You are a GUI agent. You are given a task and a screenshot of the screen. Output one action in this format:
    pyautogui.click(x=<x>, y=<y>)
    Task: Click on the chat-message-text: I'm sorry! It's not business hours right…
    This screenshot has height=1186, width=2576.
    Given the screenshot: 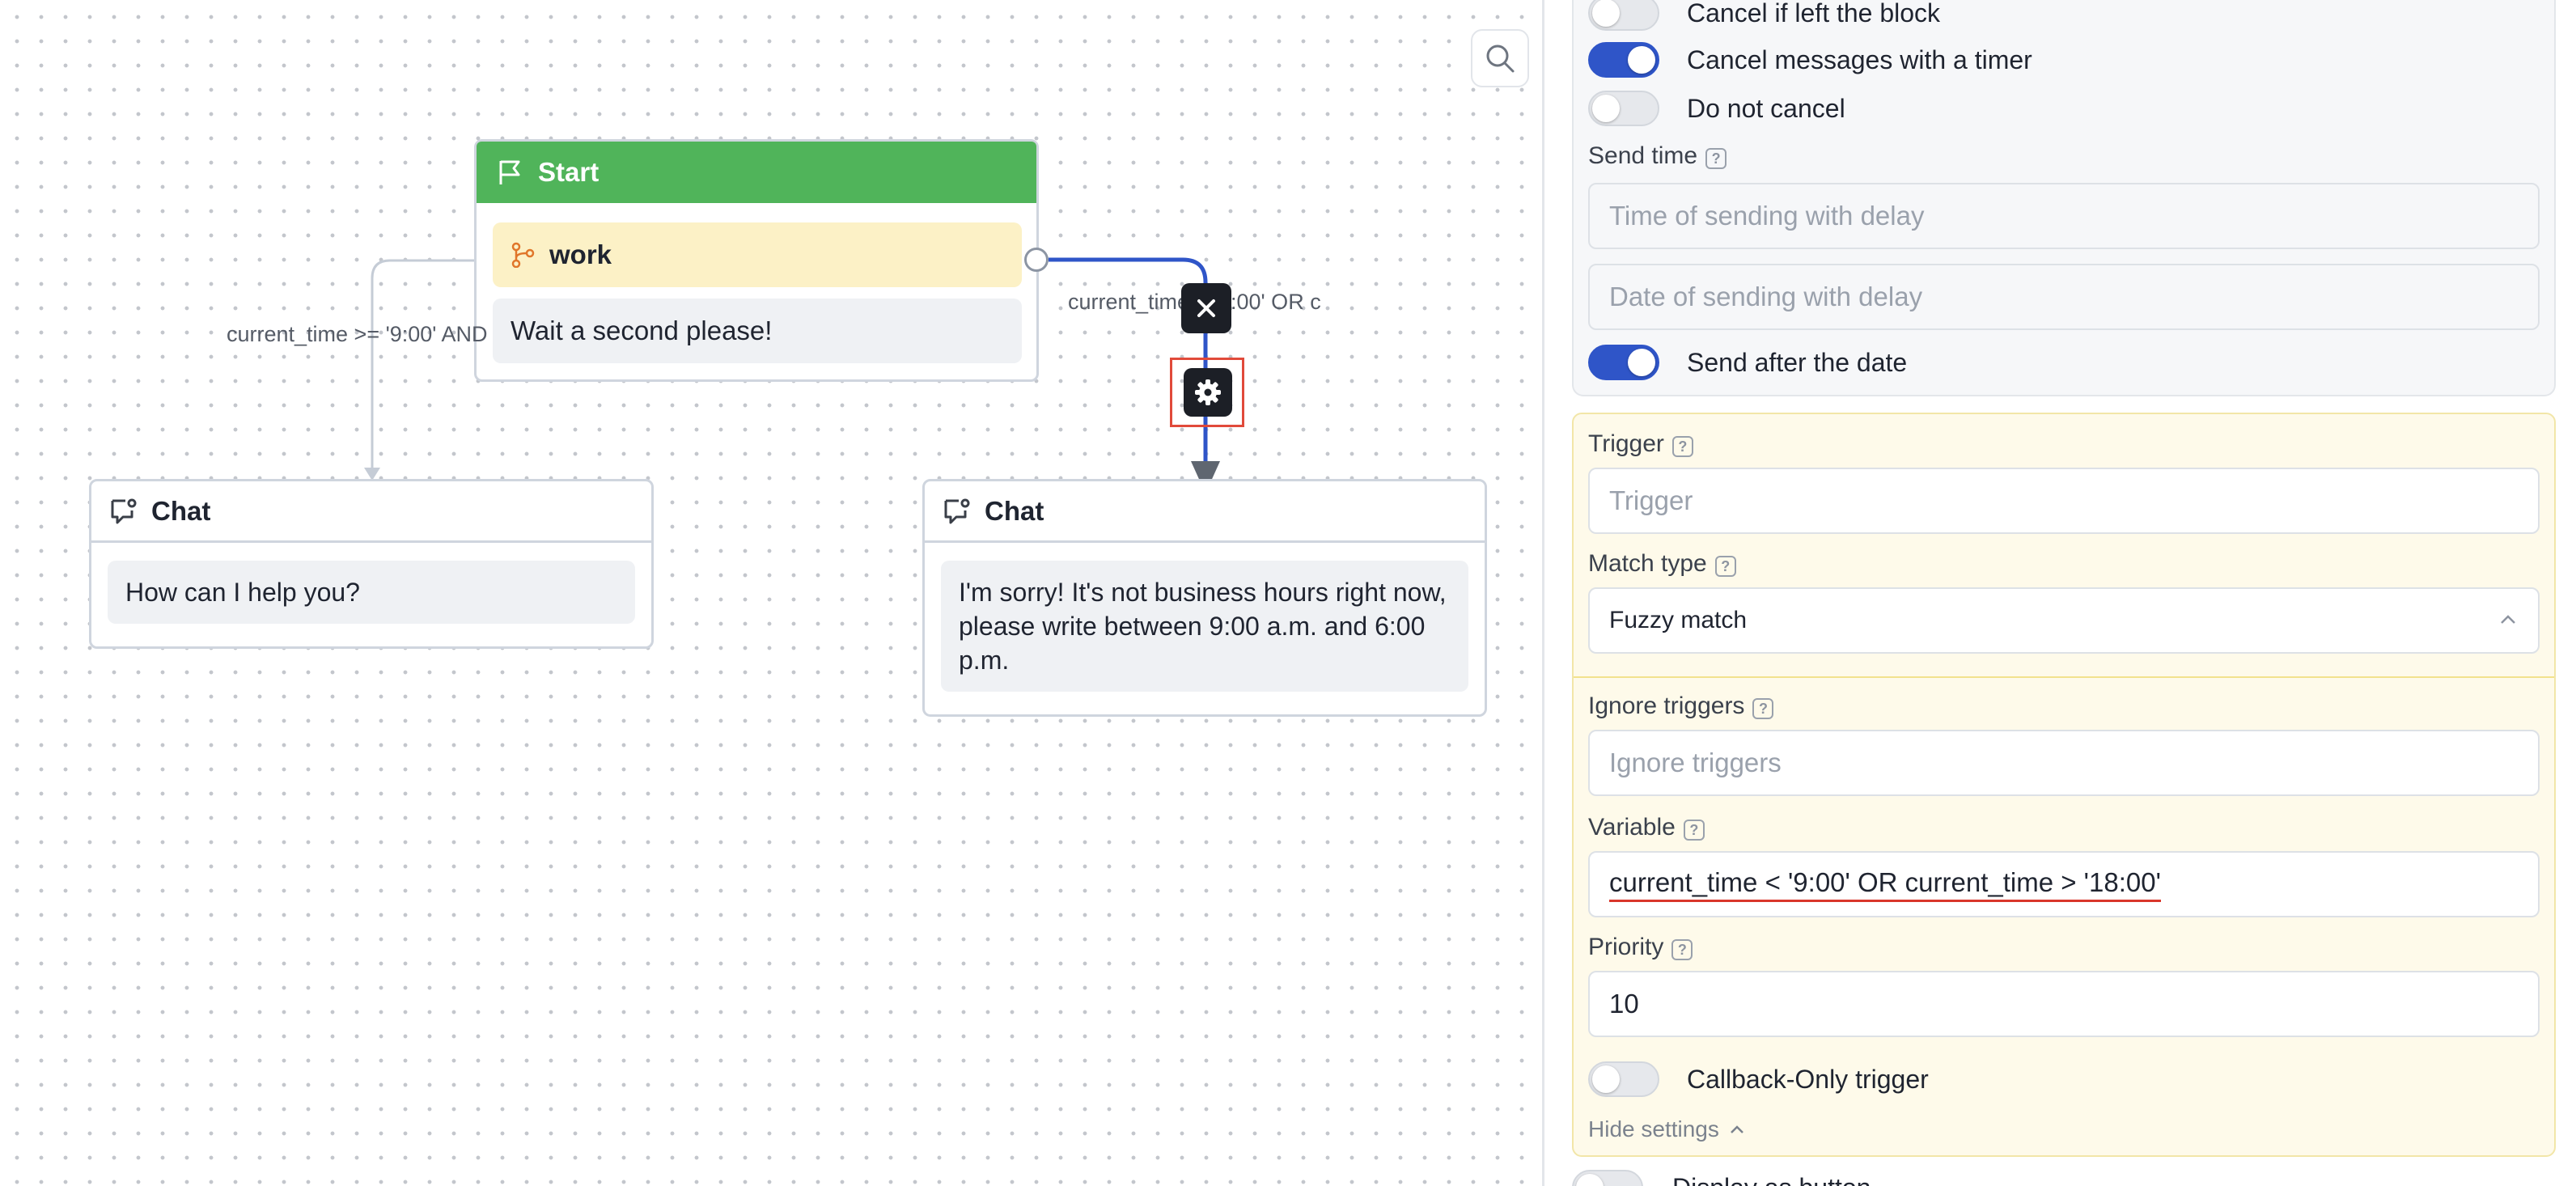 What is the action you would take?
    pyautogui.click(x=1203, y=626)
    